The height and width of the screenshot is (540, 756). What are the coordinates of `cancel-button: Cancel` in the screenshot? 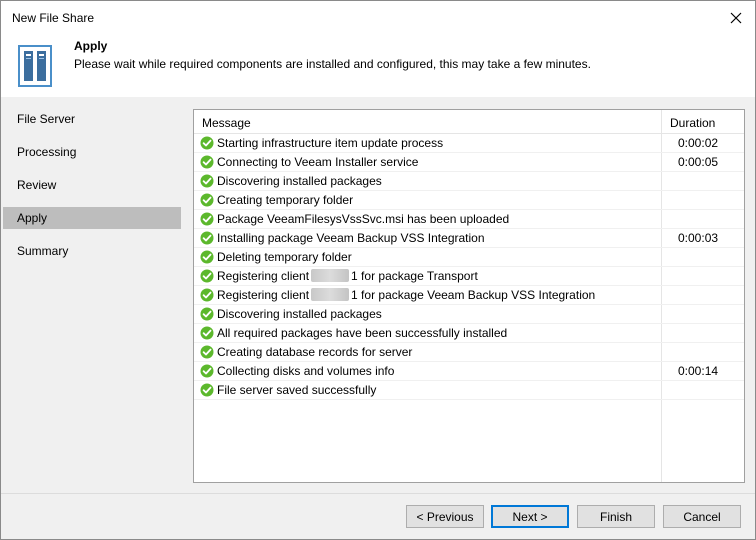 It's located at (702, 516).